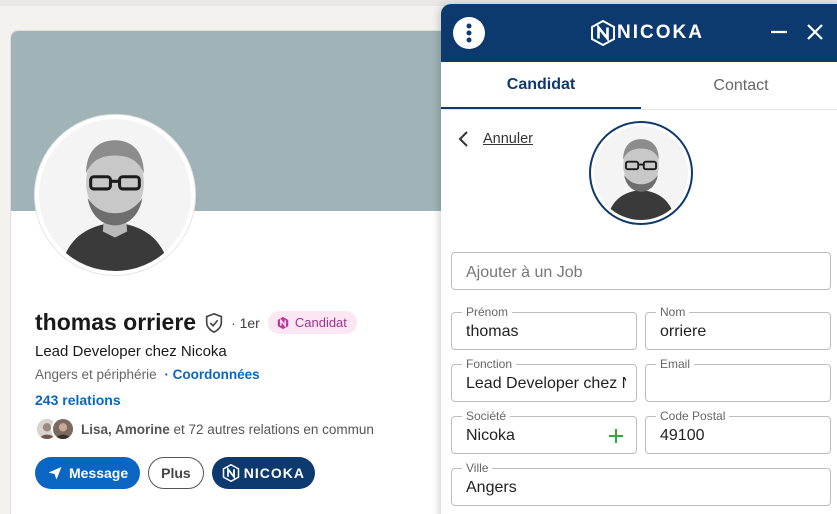 This screenshot has width=837, height=514. Describe the element at coordinates (508, 139) in the screenshot. I see `cancel-label: Annuler` at that location.